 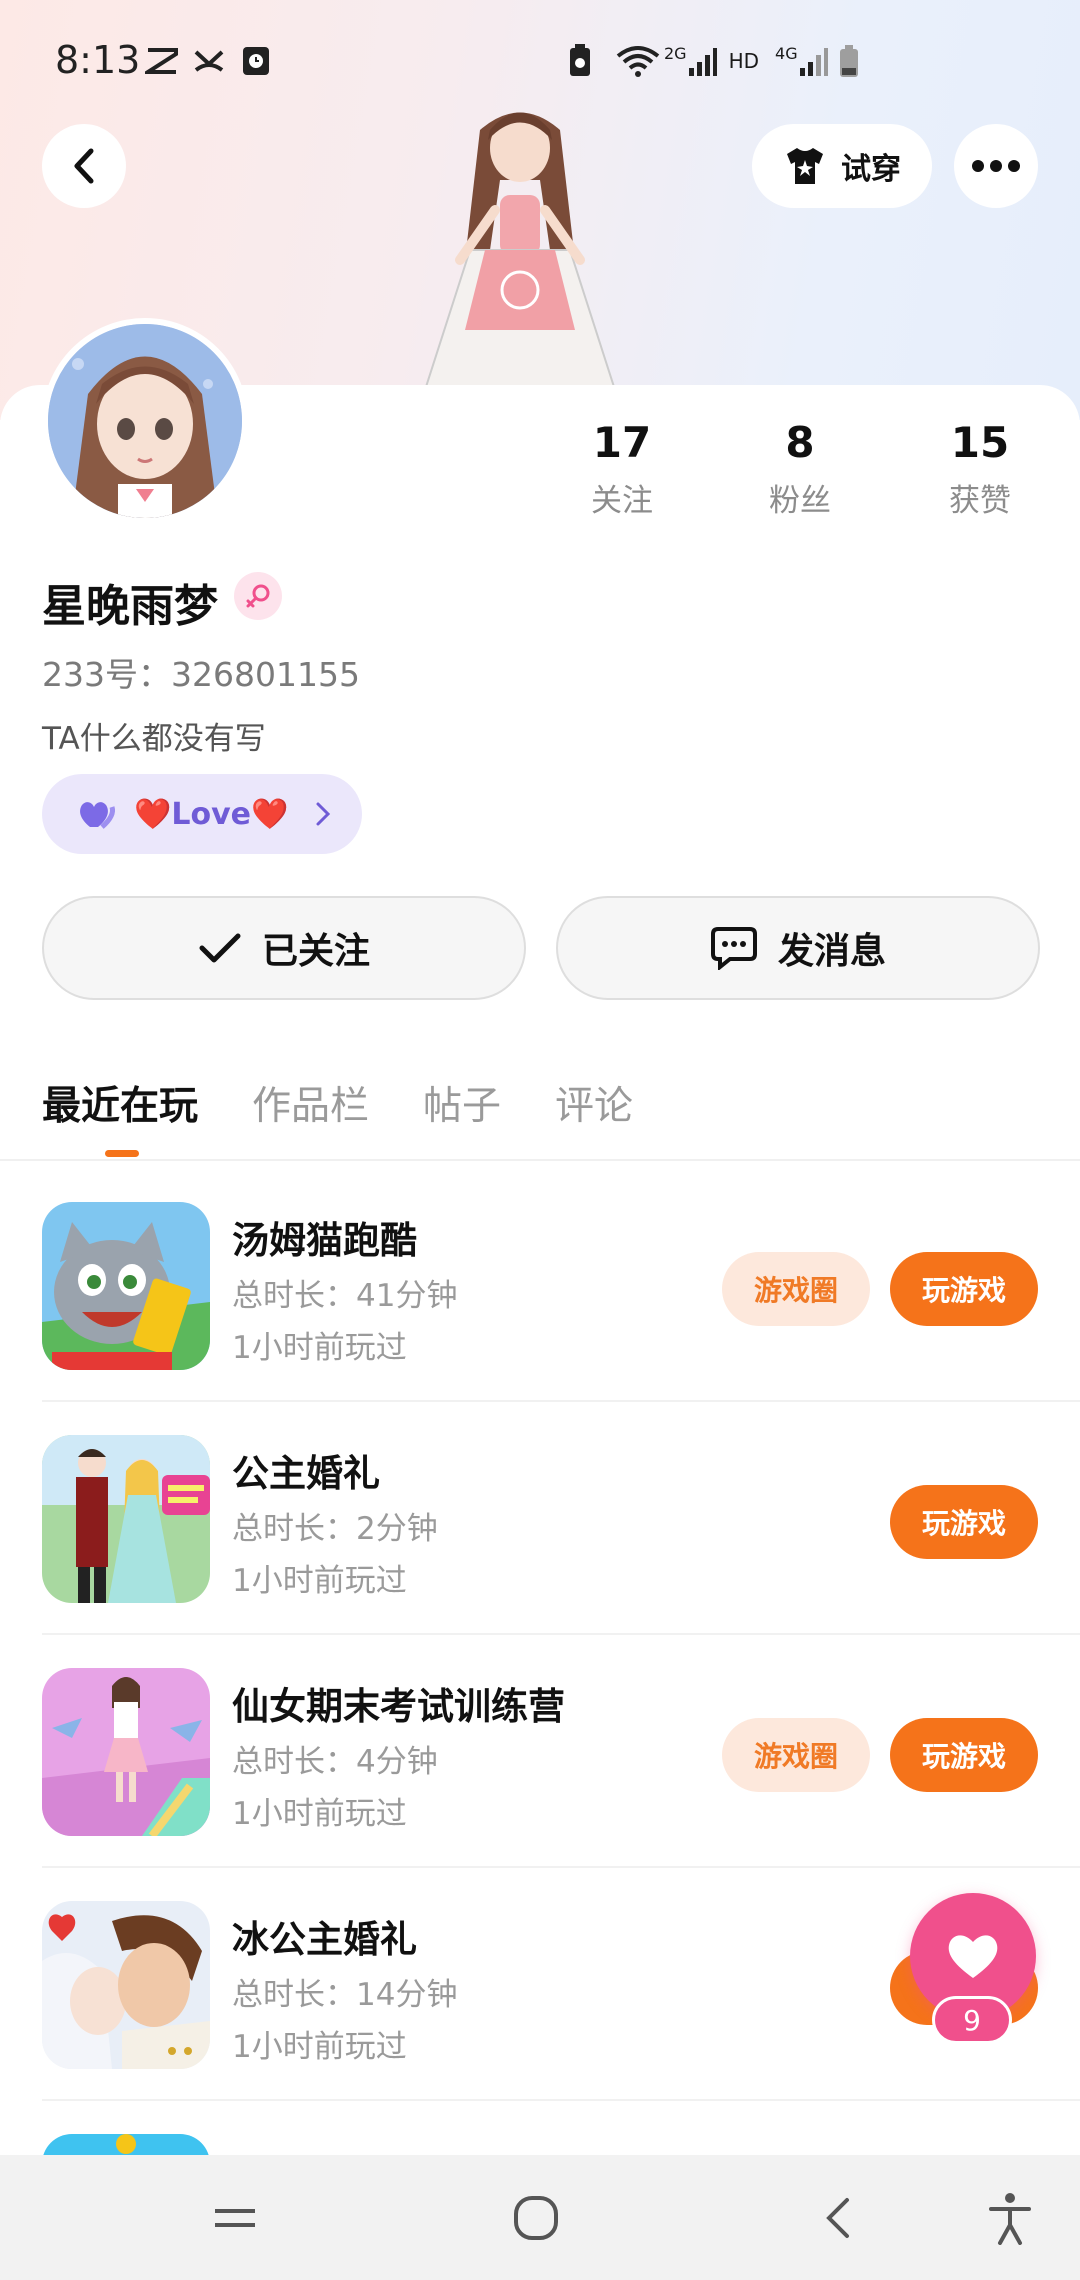 What do you see at coordinates (220, 948) in the screenshot?
I see `checkmark-icon` at bounding box center [220, 948].